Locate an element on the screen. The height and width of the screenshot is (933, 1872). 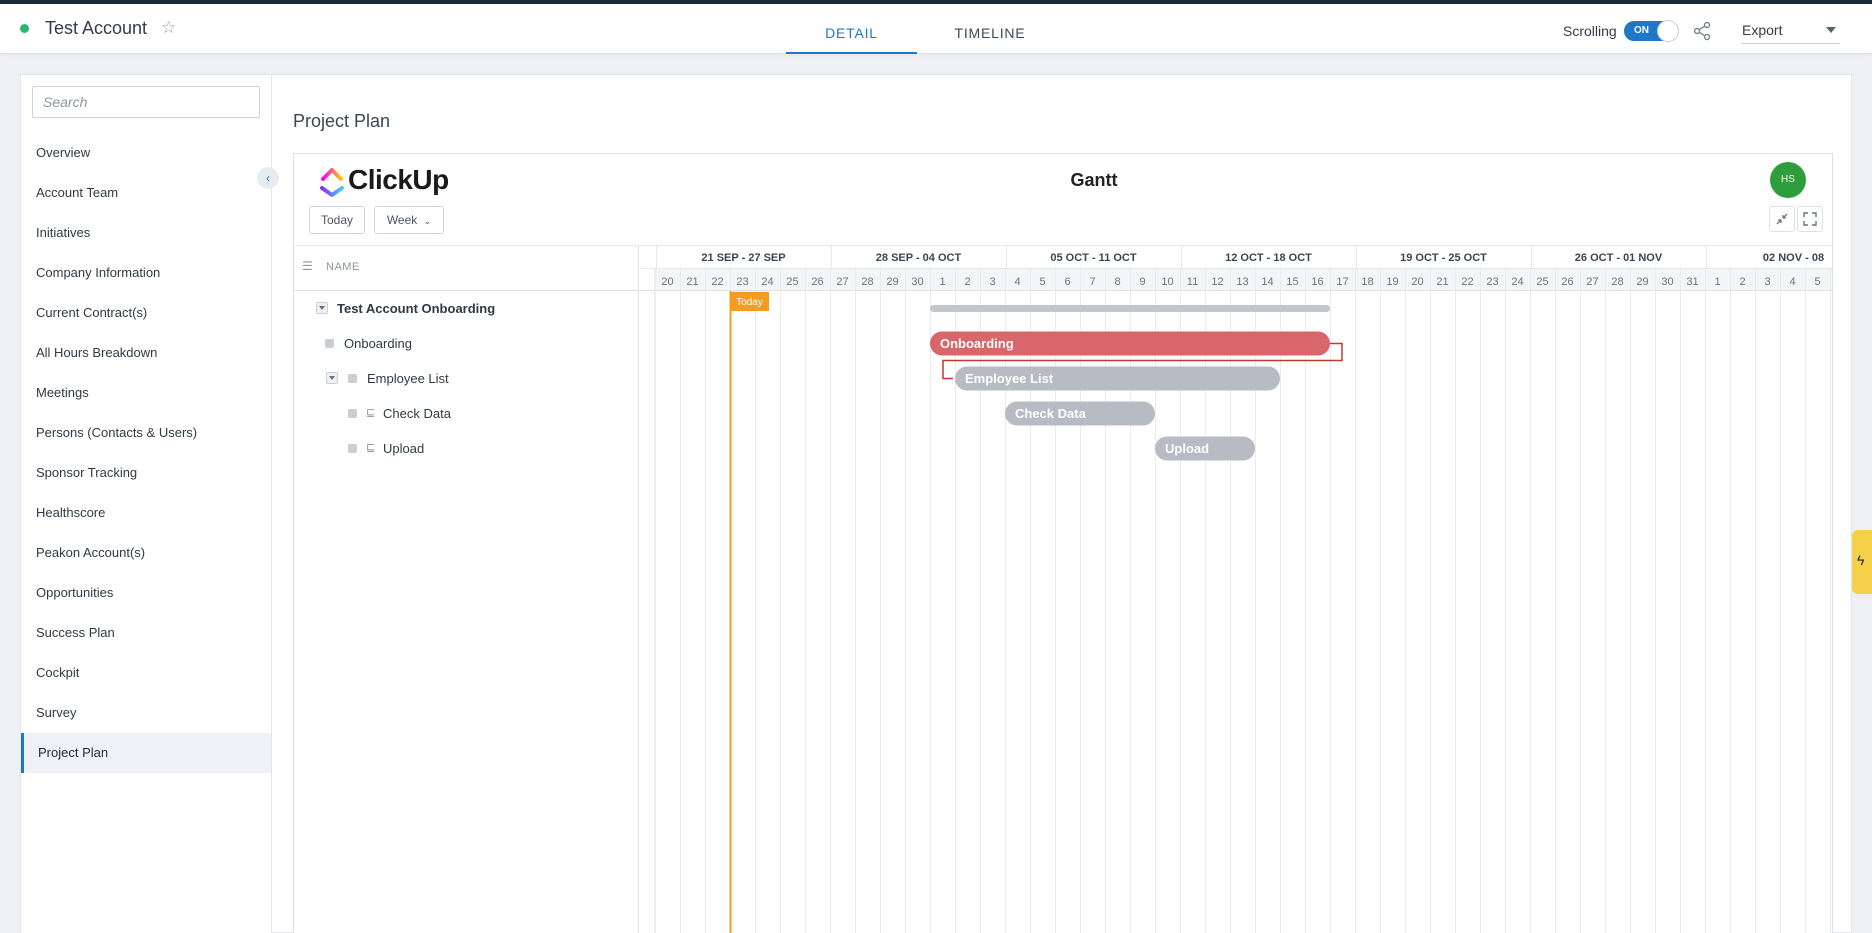
chevron-down-icon is located at coordinates (1831, 30).